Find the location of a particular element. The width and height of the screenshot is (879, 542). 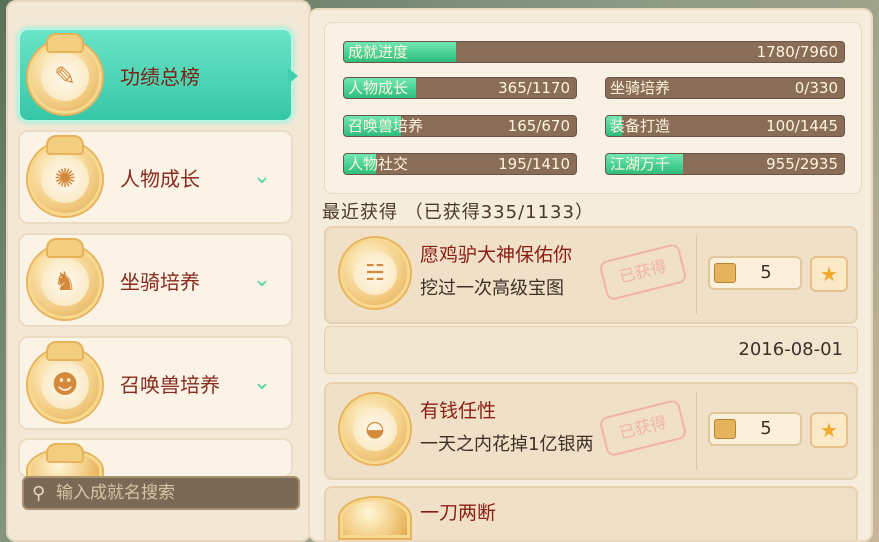

bar-value: 195/1410 is located at coordinates (534, 164).